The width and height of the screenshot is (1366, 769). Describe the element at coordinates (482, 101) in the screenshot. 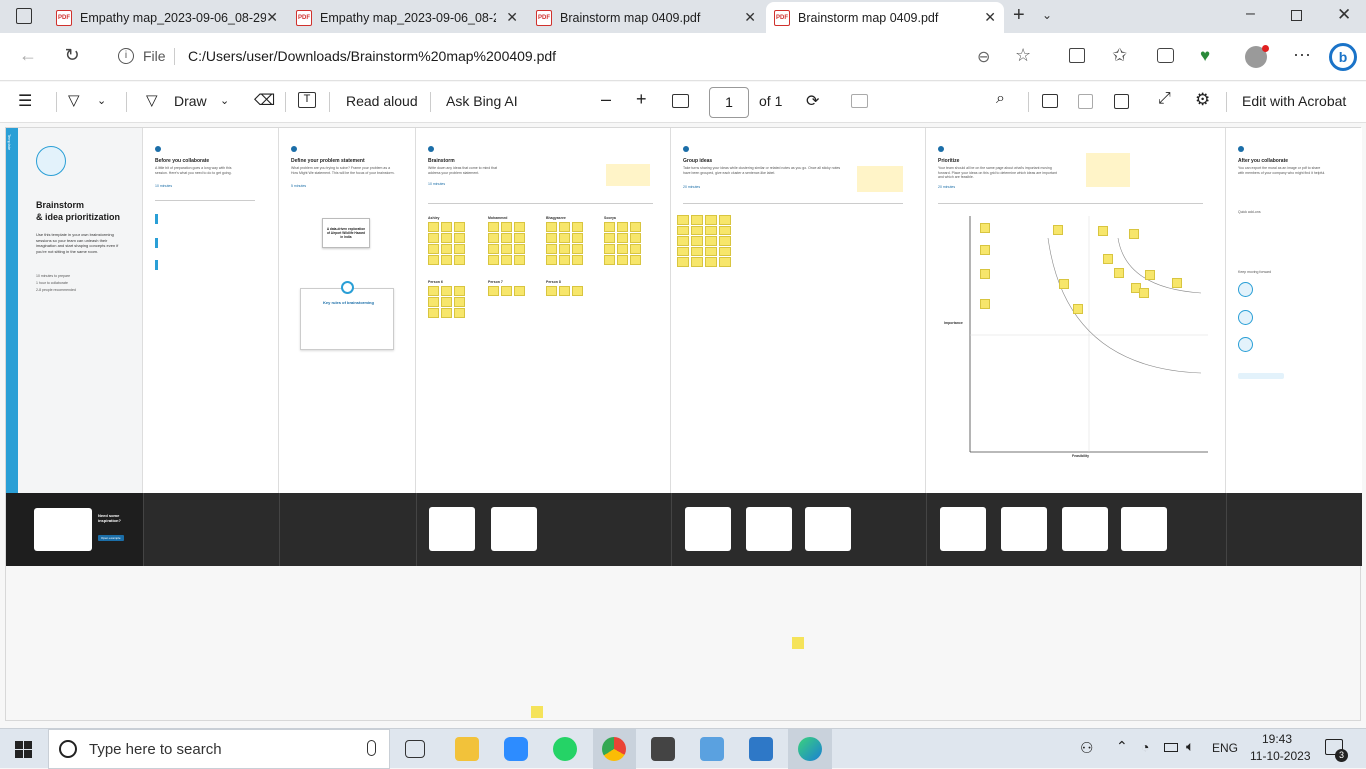

I see `ask-bing-button: Ask Bing AI` at that location.